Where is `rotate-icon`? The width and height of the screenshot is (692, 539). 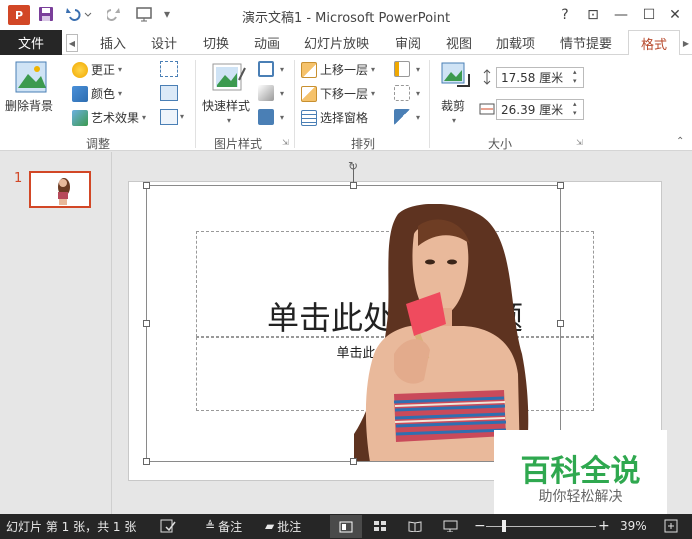
rotate-icon is located at coordinates (402, 117).